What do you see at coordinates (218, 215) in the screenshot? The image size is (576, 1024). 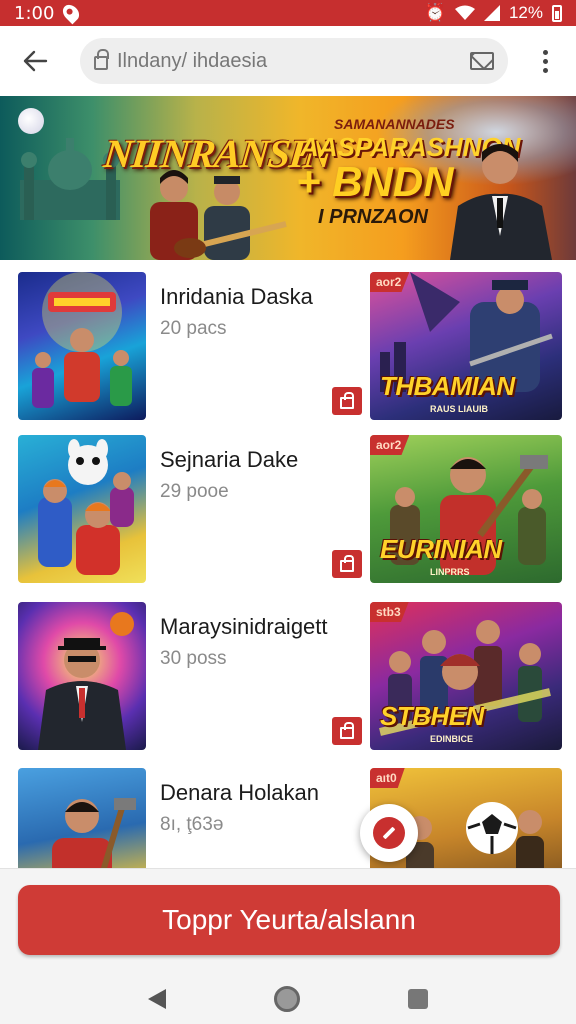 I see `hero-musicians` at bounding box center [218, 215].